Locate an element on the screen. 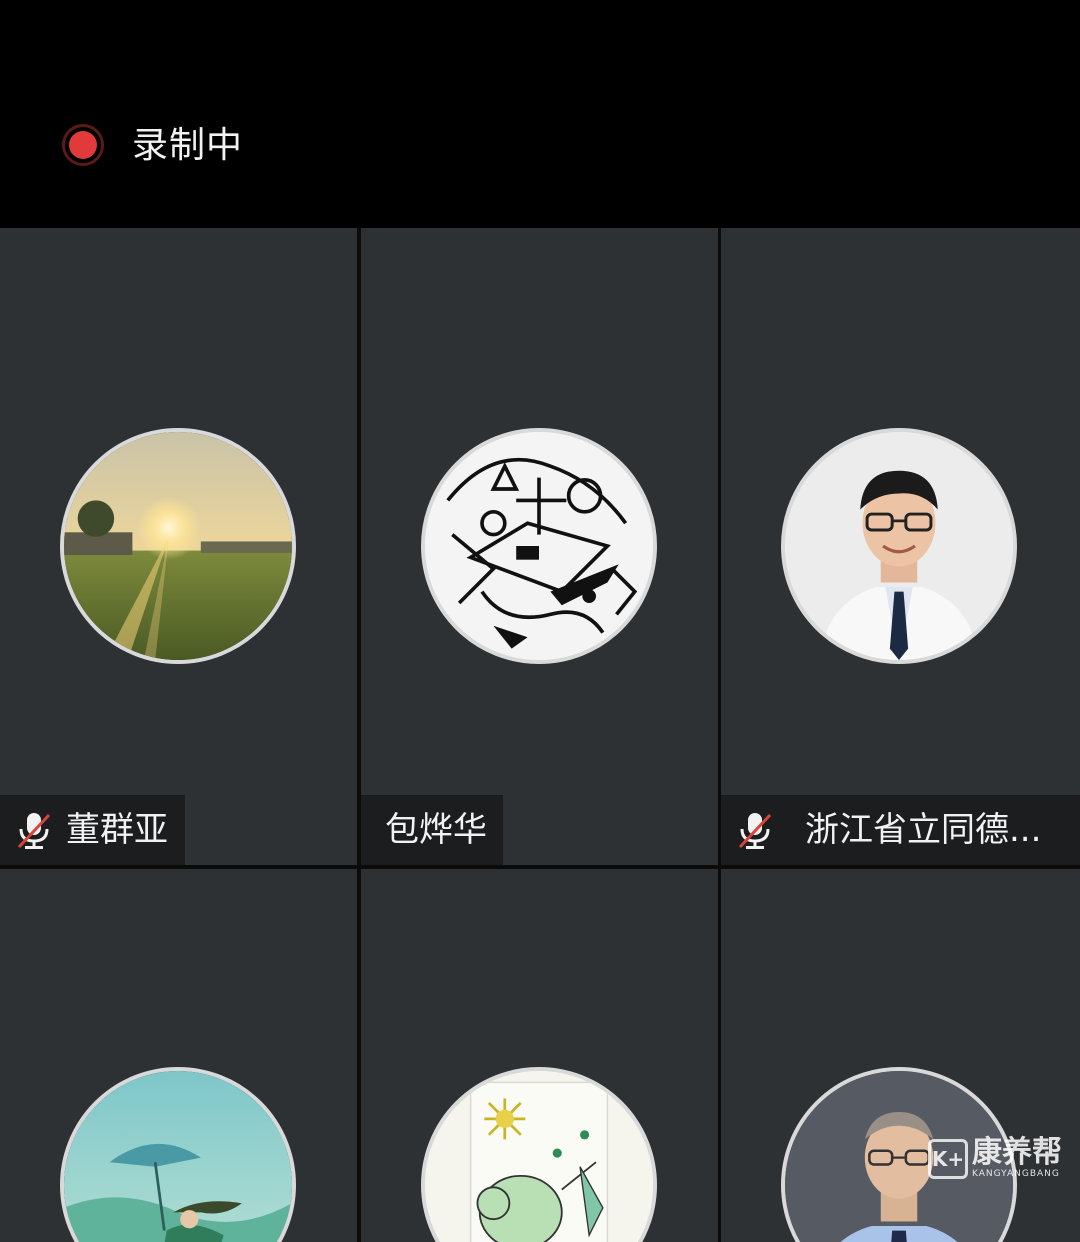  participant-name: 董群亚 is located at coordinates (117, 830).